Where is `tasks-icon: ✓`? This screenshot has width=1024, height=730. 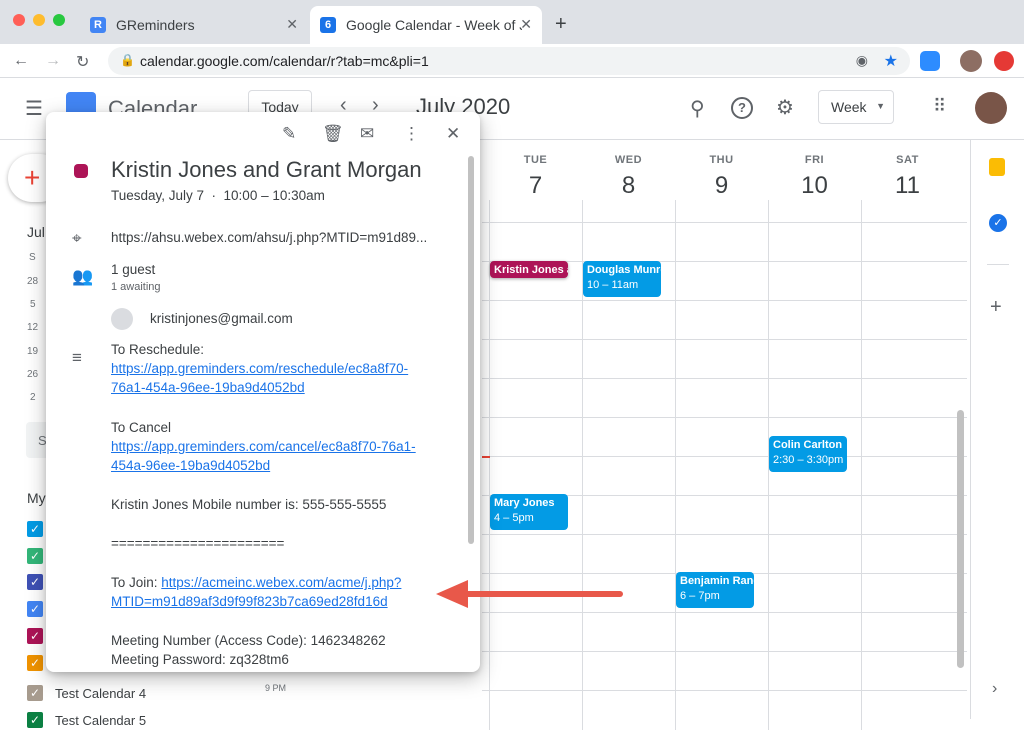
tasks-icon: ✓ is located at coordinates (998, 223).